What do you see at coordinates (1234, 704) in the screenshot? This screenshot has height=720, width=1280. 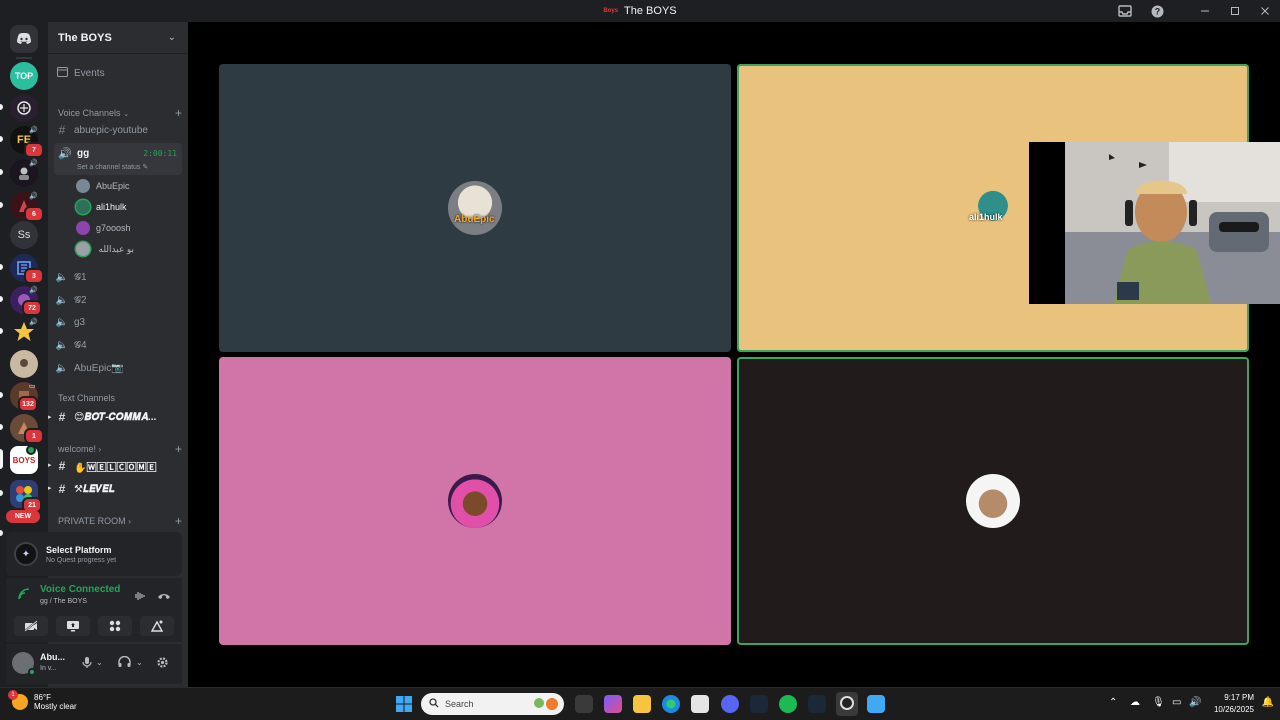 I see `clock: 9:17 PM 10/26/2025` at bounding box center [1234, 704].